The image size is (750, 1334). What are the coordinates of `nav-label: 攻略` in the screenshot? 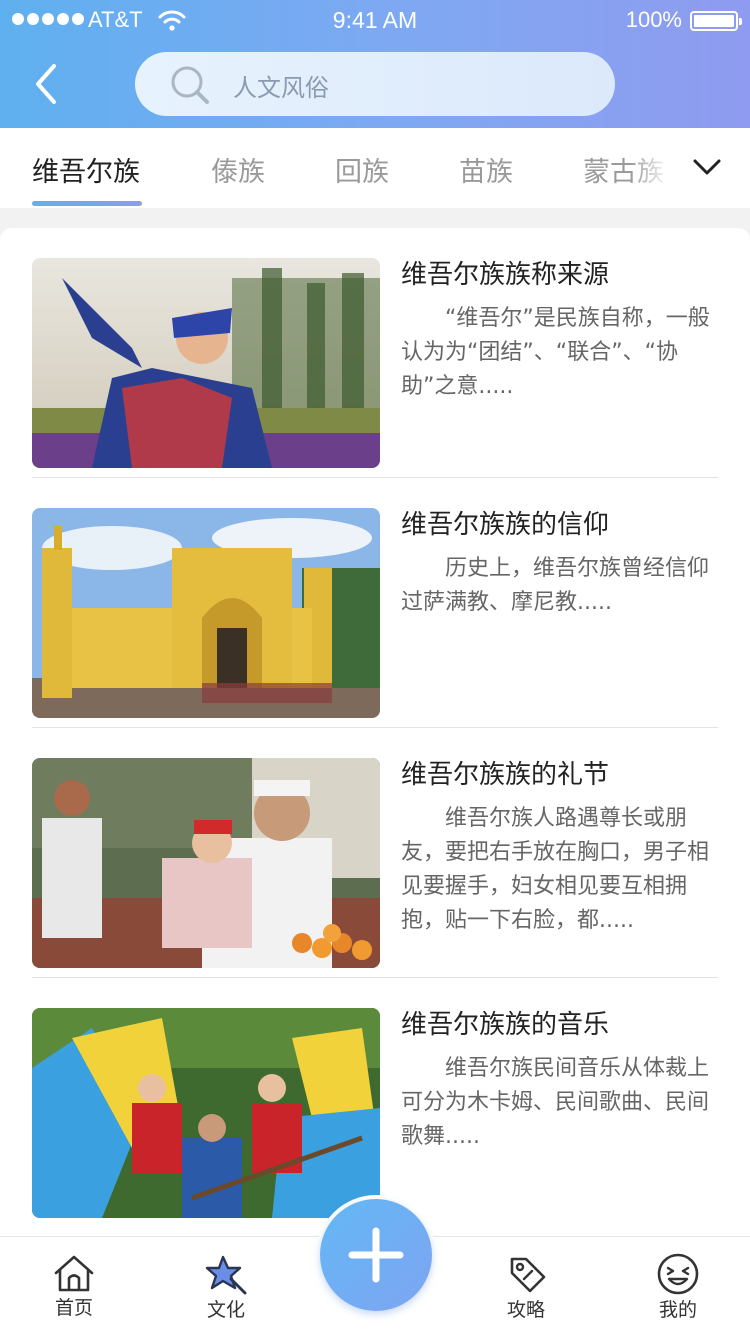 It's located at (525, 1310).